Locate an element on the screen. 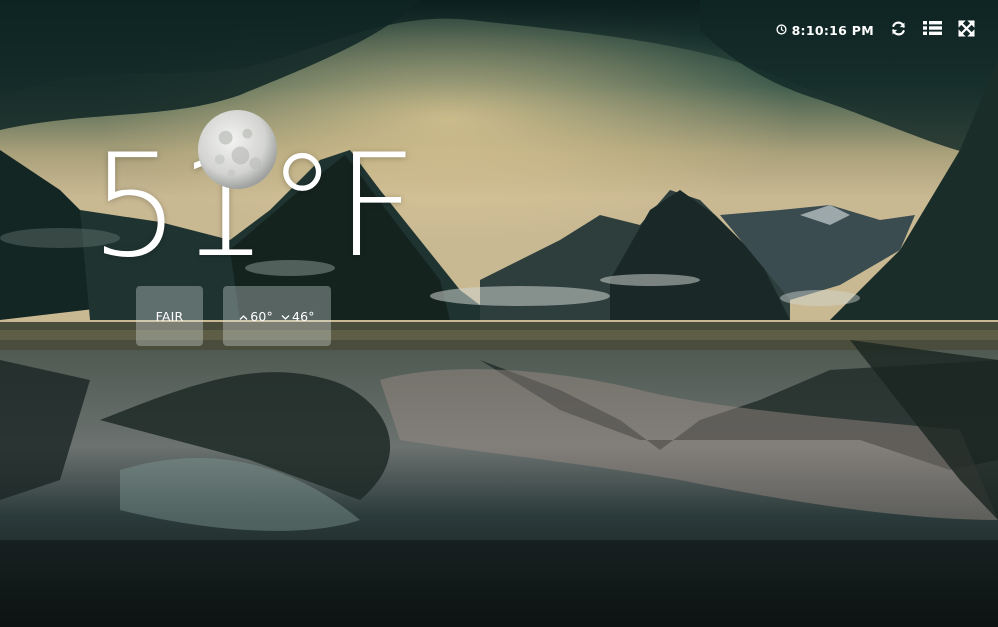  refresh-button is located at coordinates (898, 30).